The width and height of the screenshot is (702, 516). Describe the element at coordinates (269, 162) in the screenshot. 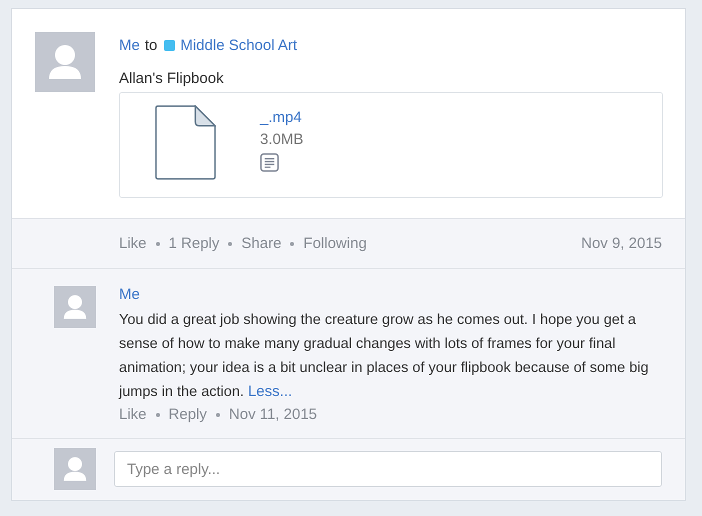

I see `document-icon` at that location.